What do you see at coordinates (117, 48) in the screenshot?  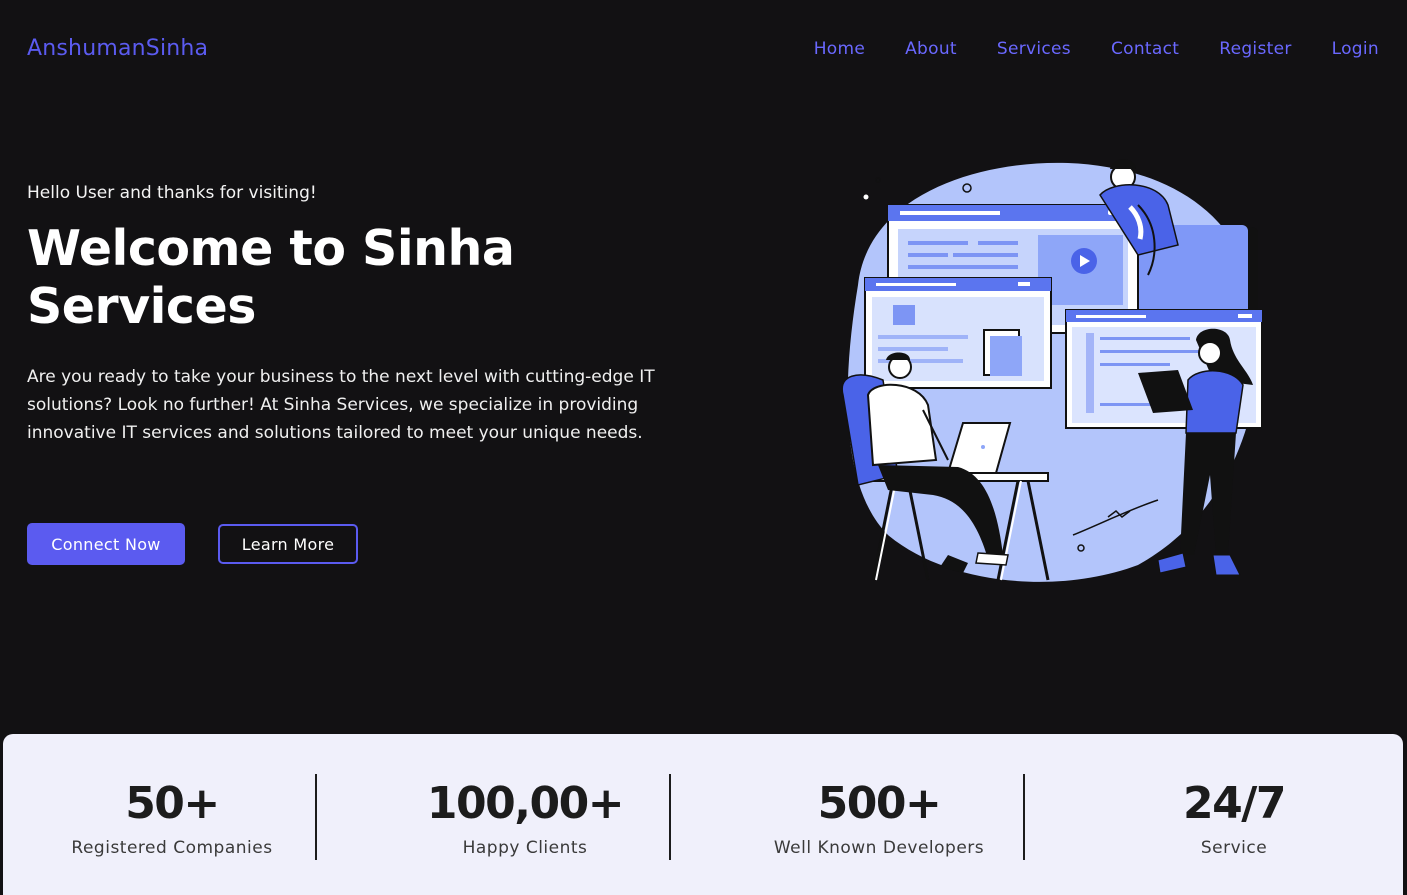 I see `brand-logo: AnshumanSinha` at bounding box center [117, 48].